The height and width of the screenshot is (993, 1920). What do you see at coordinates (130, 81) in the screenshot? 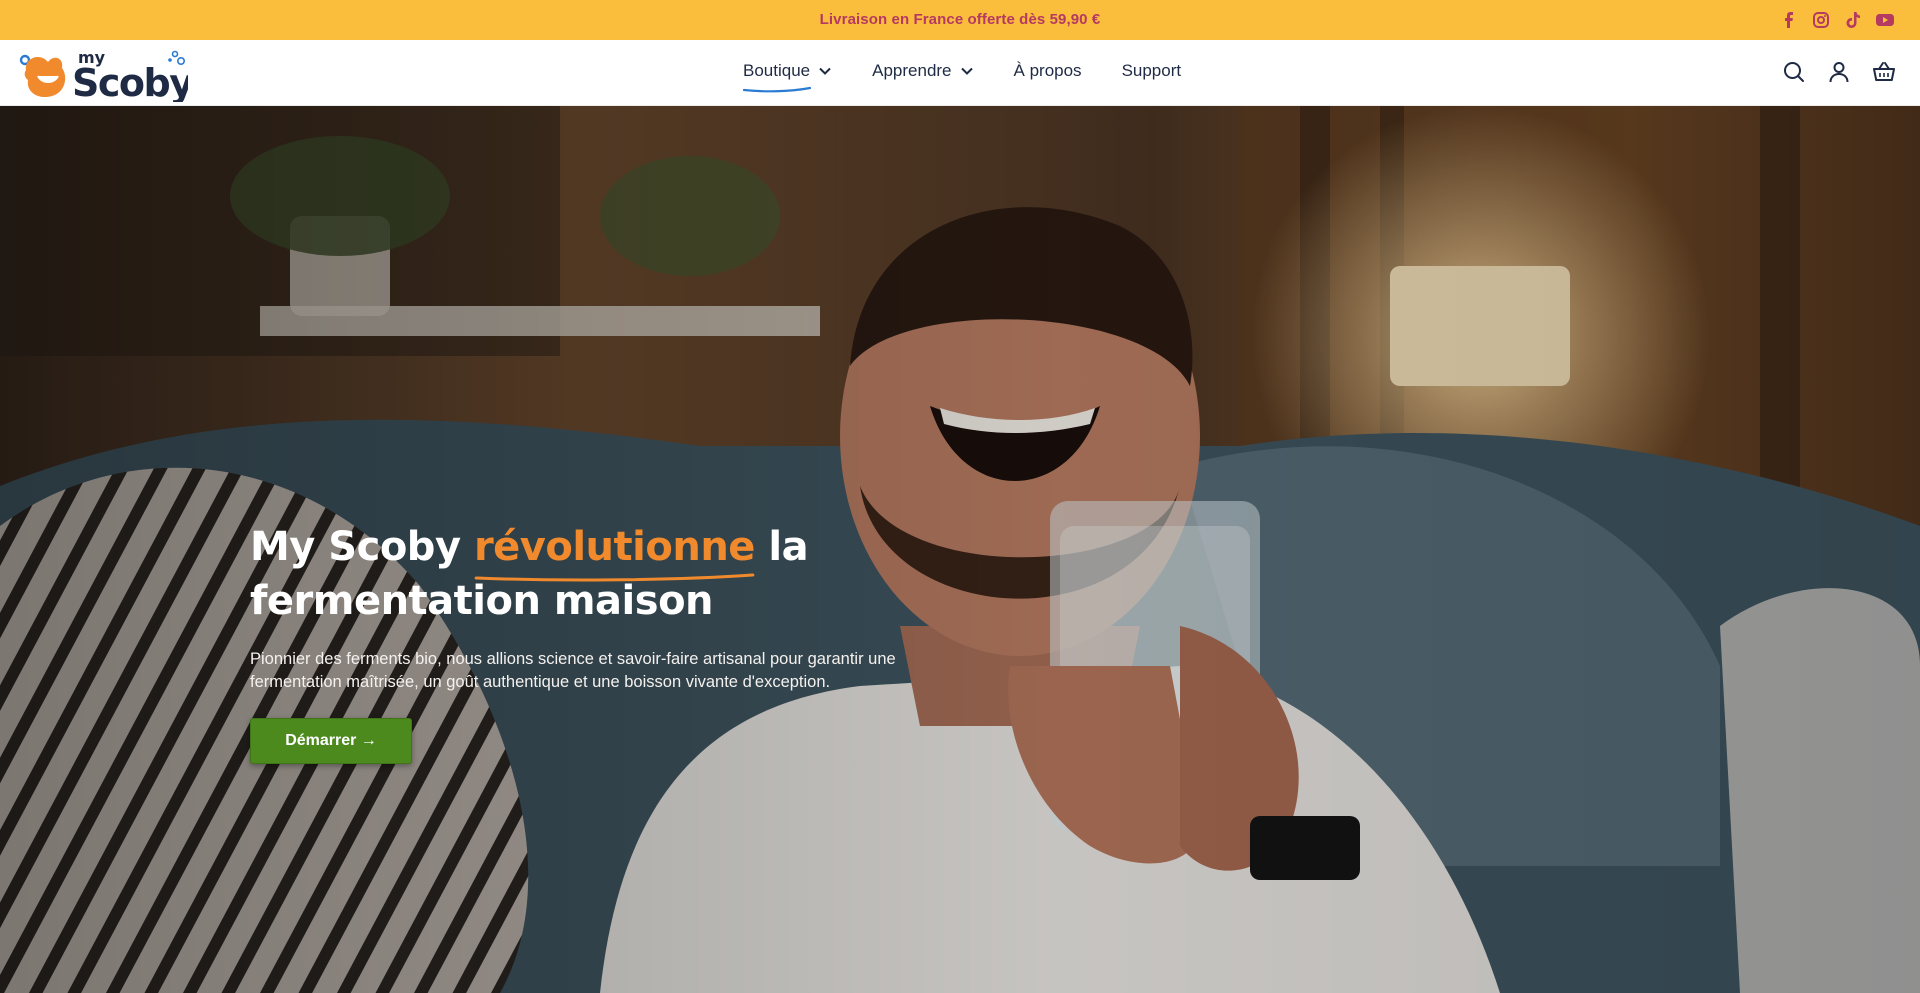
I see `svg-text: Scoby` at bounding box center [130, 81].